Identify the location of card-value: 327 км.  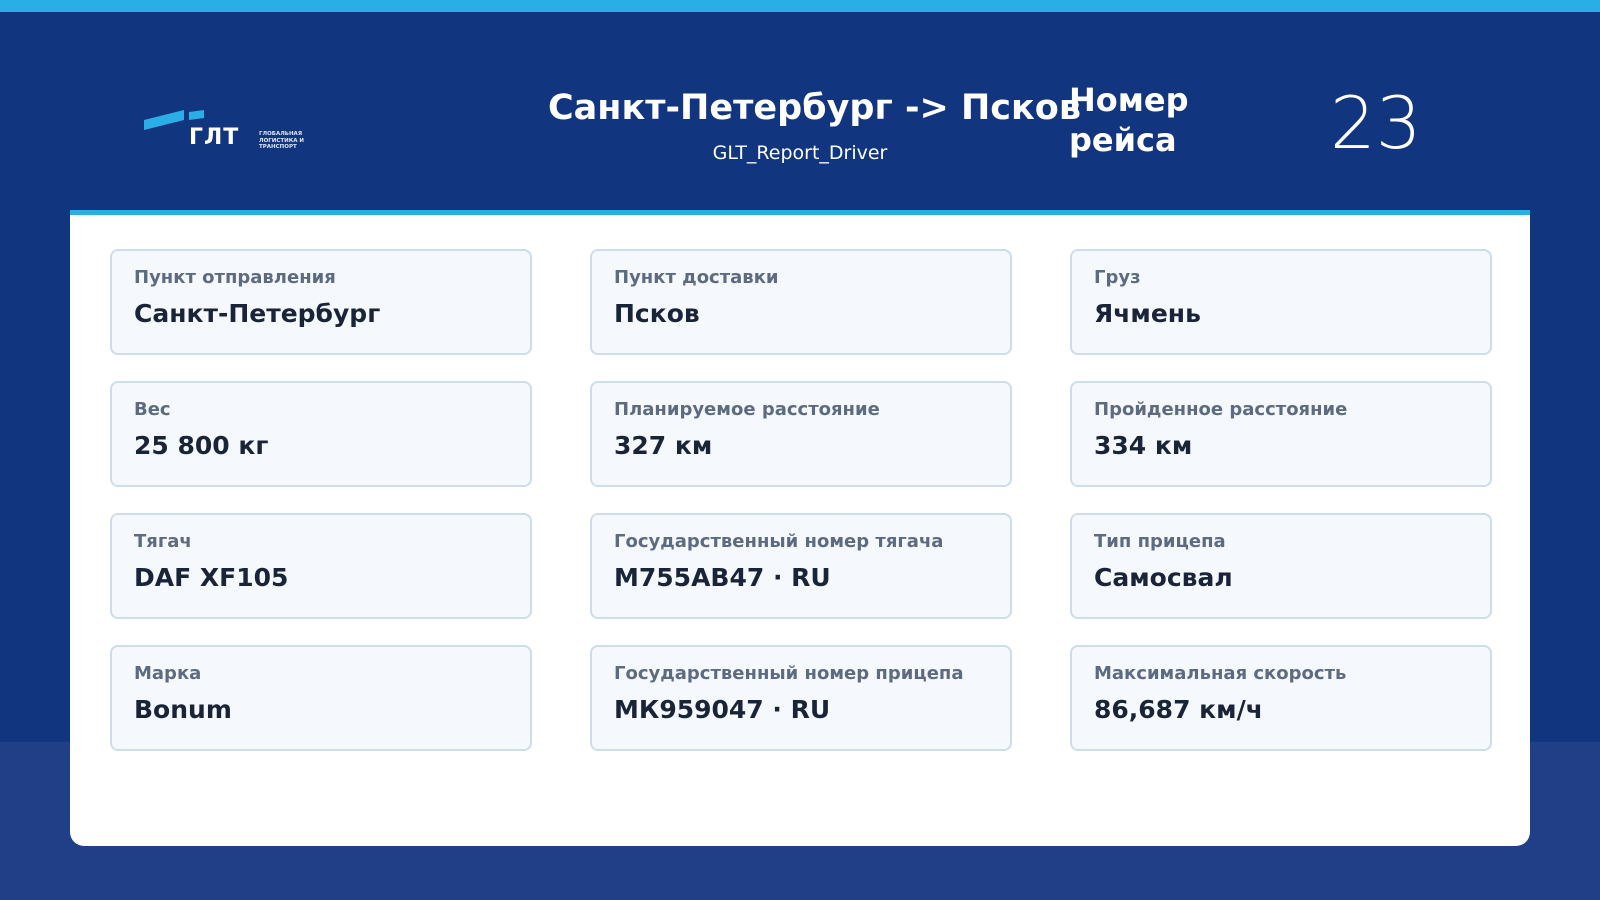
(663, 445).